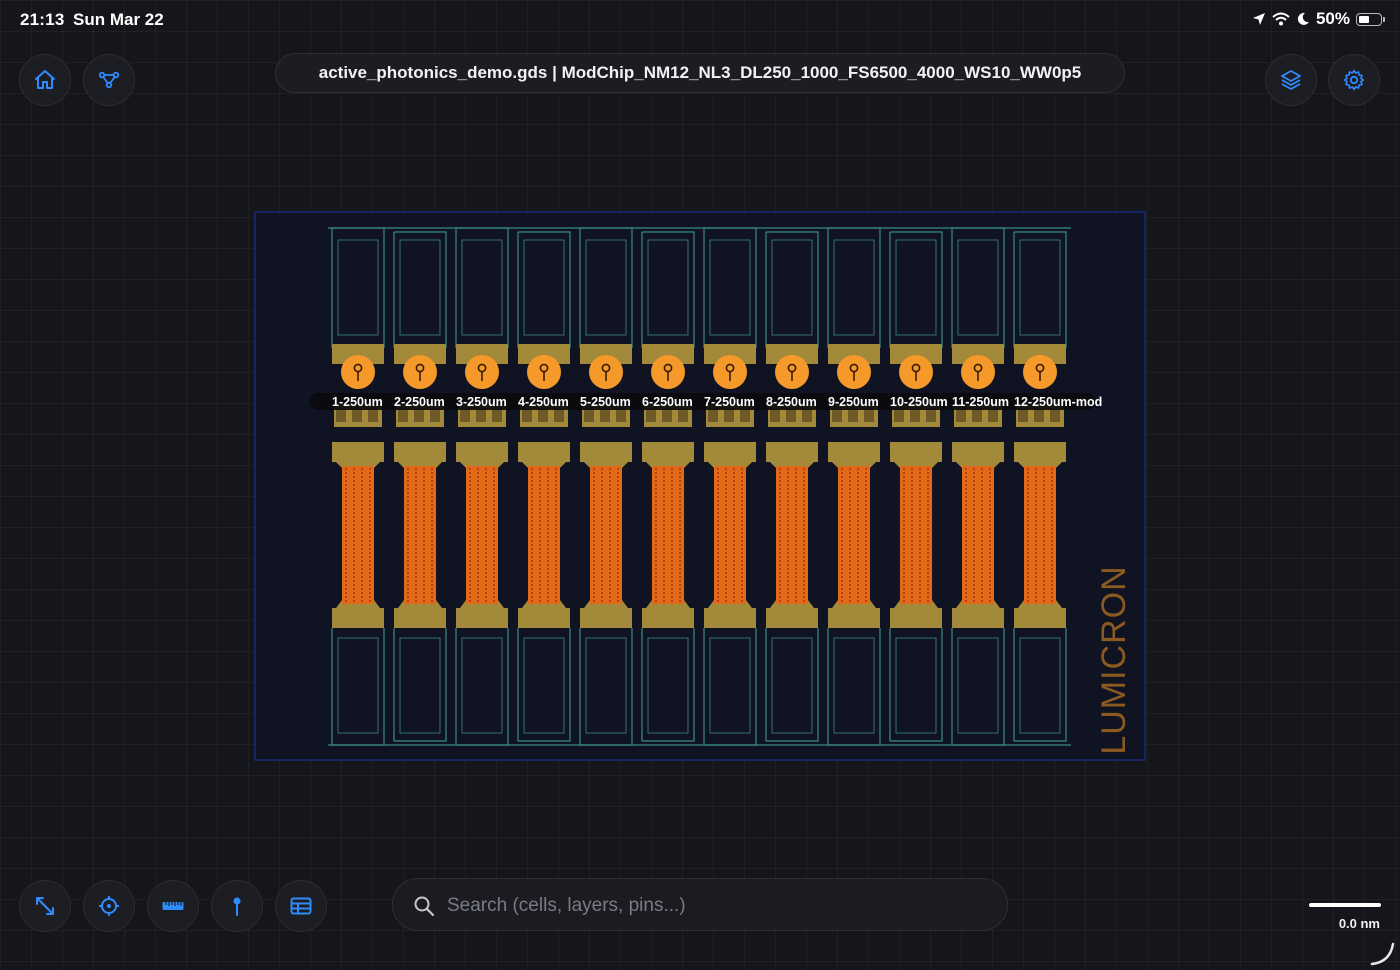 The width and height of the screenshot is (1400, 970). I want to click on layers-icon, so click(1291, 80).